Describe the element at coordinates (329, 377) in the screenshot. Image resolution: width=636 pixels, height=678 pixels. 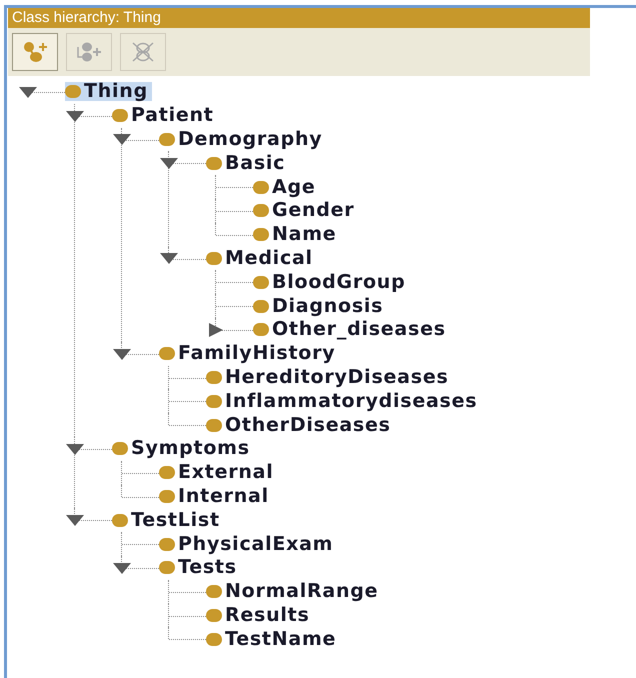
I see `tree-item: HereditoryDiseases` at that location.